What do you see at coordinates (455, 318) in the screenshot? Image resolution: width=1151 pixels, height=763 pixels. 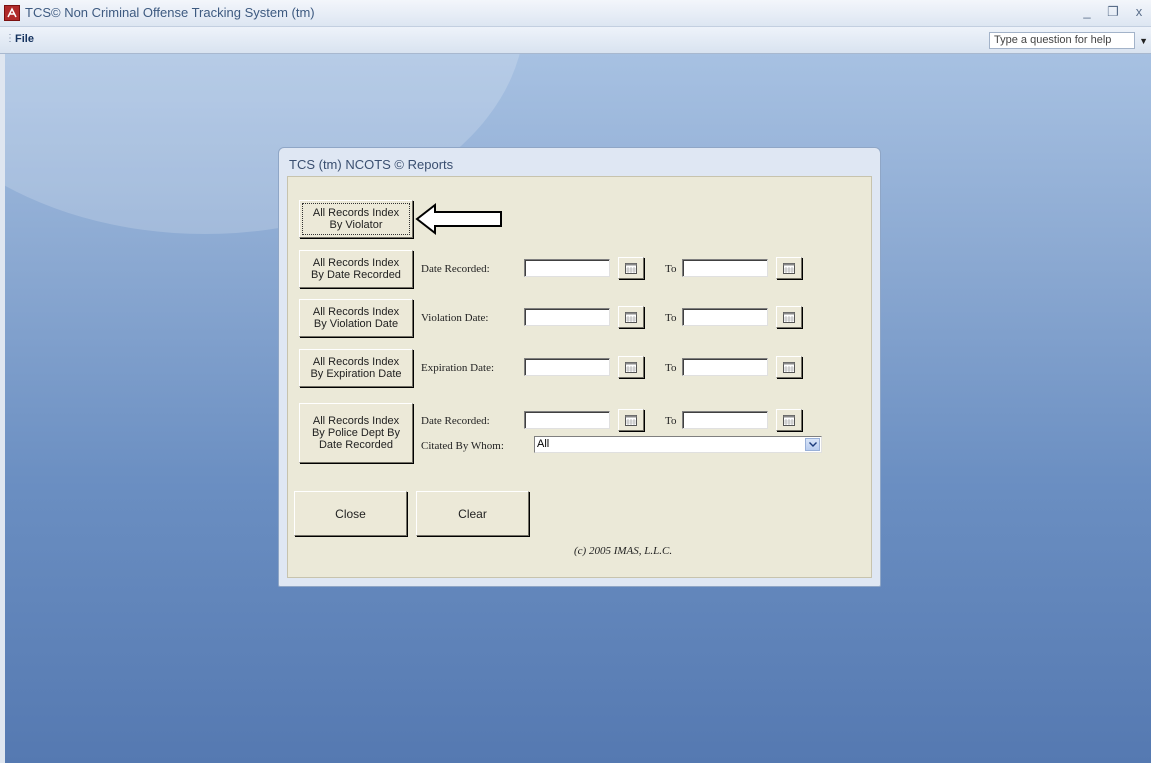 I see `violation-date-label: Violation Date:` at bounding box center [455, 318].